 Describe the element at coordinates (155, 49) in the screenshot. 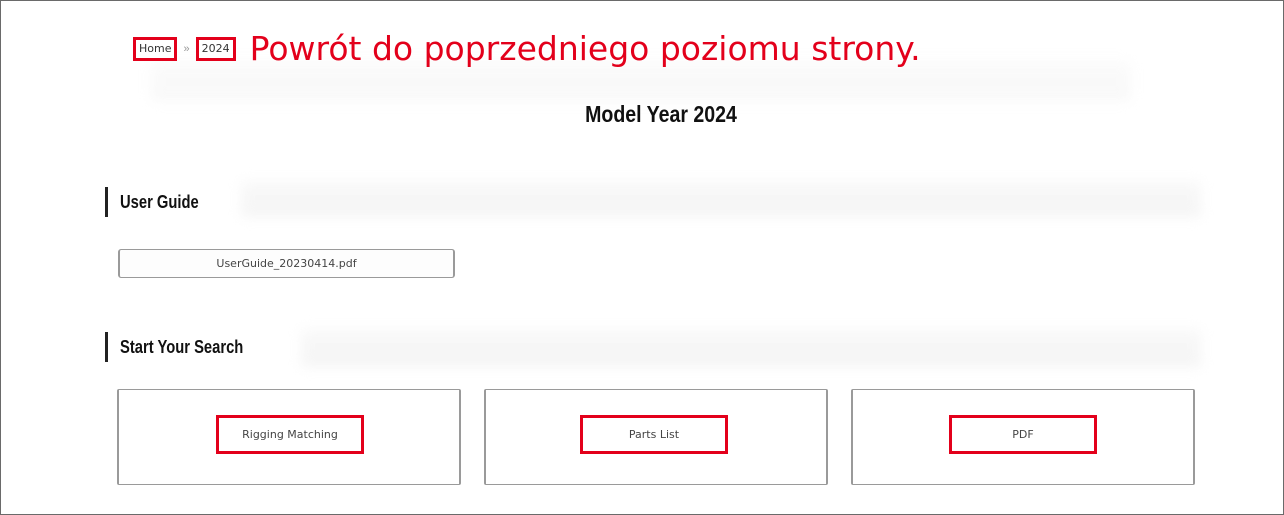

I see `breadcrumb-home-link: Home` at that location.